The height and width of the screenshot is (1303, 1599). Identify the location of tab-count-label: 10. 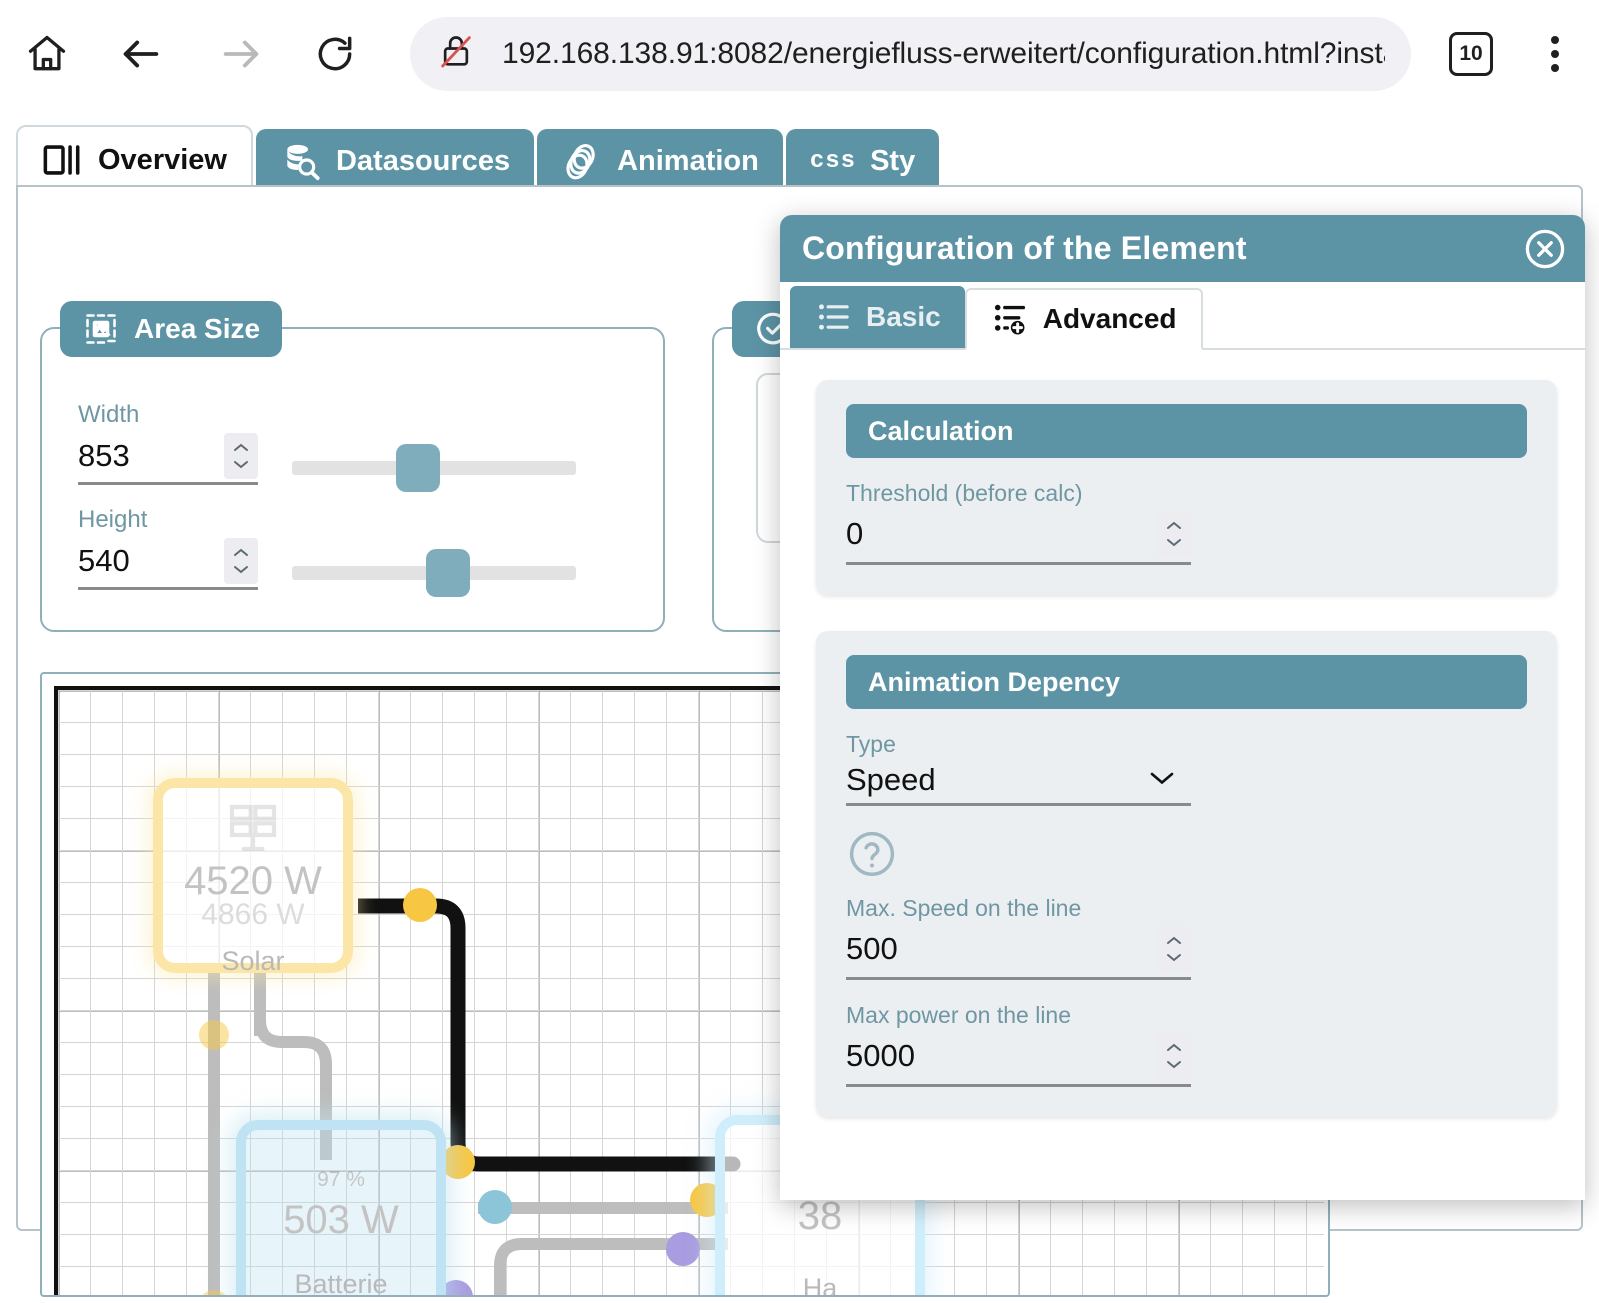
(1471, 53).